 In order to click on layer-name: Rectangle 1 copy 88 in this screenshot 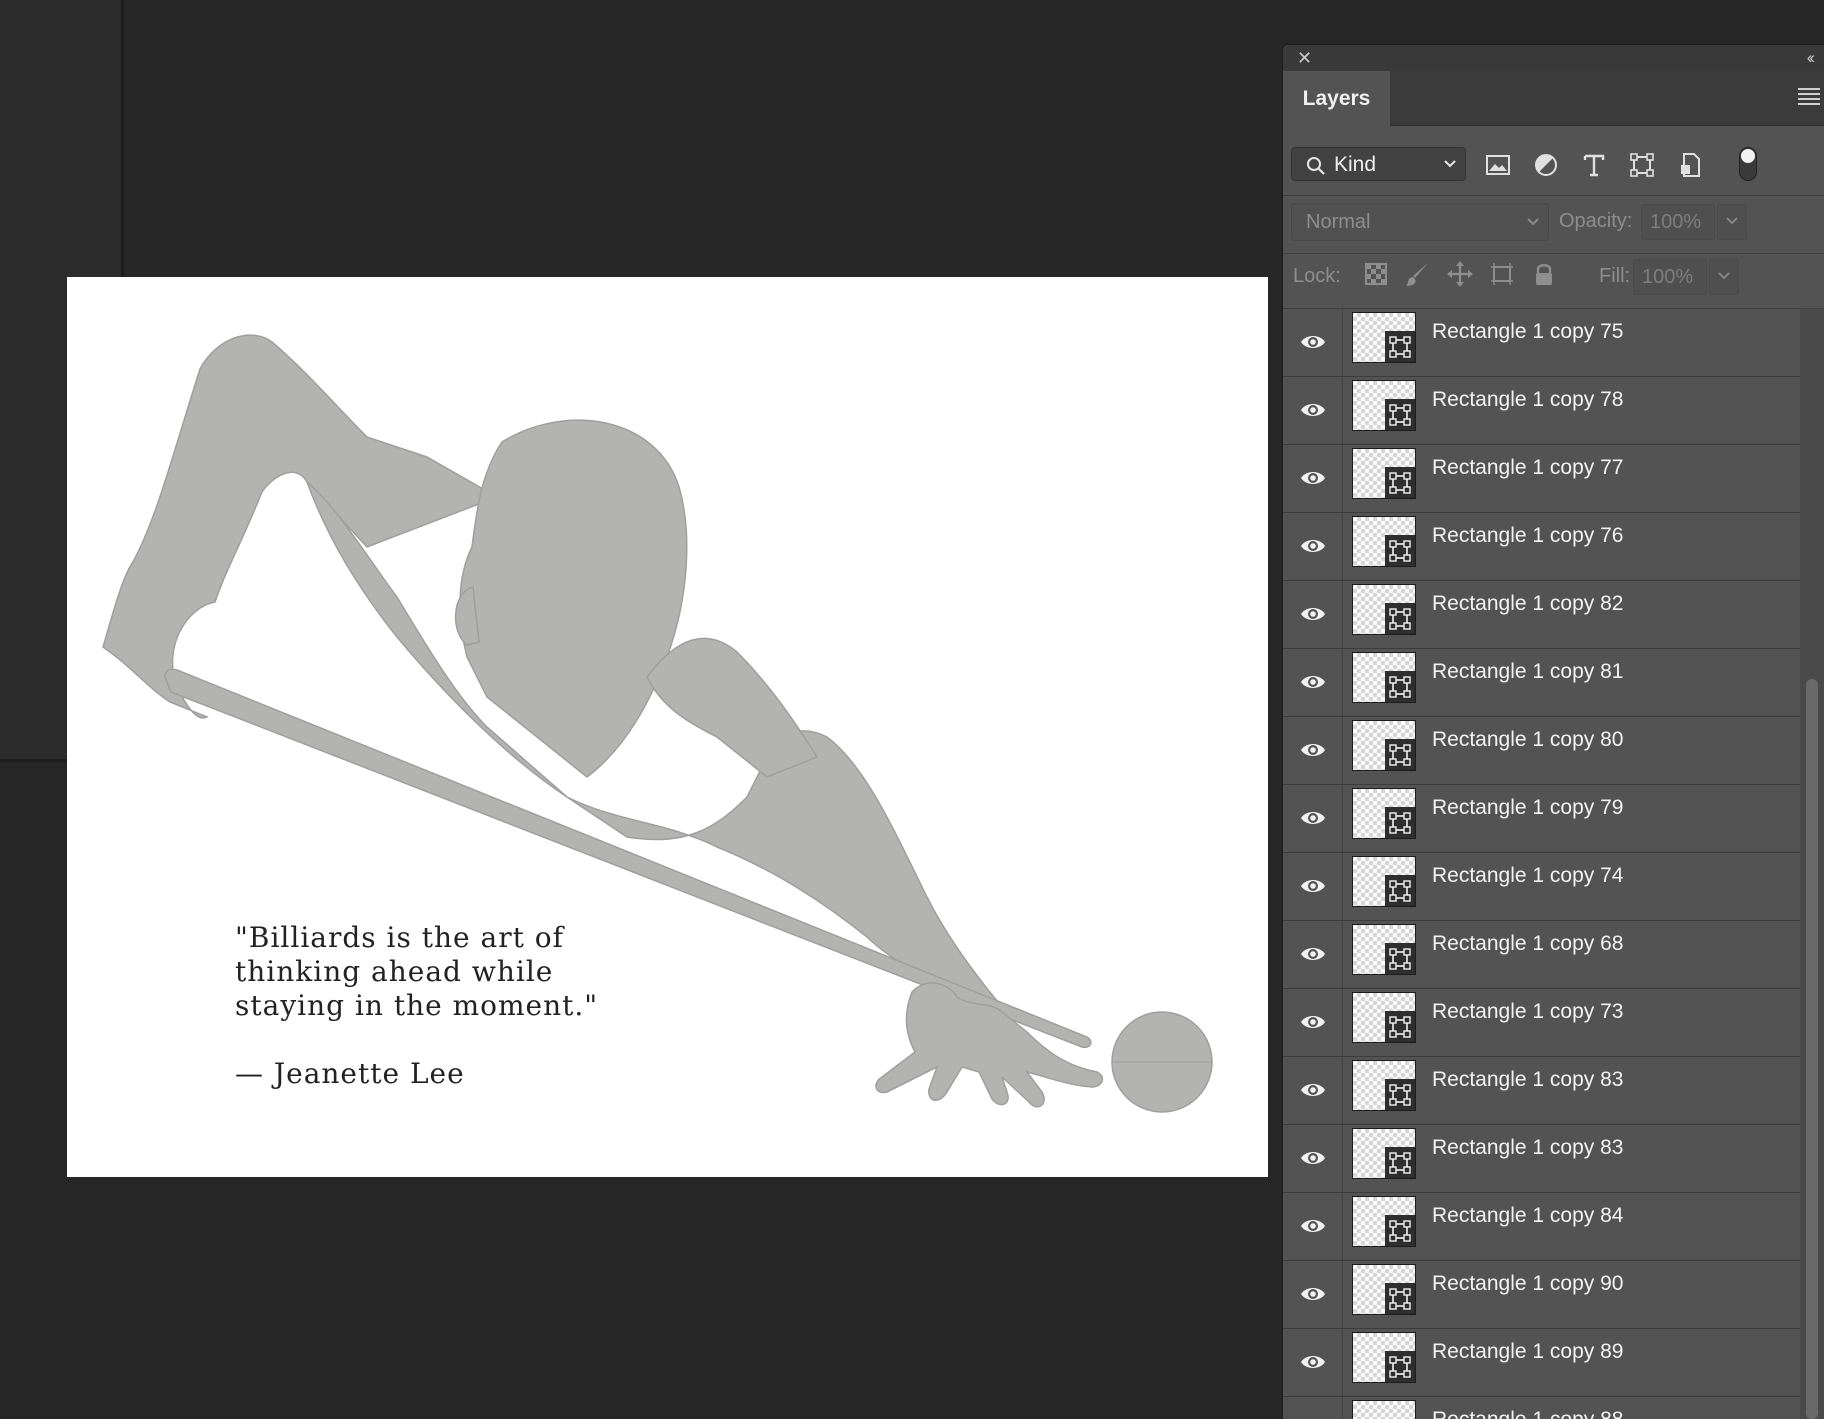, I will do `click(1527, 1413)`.